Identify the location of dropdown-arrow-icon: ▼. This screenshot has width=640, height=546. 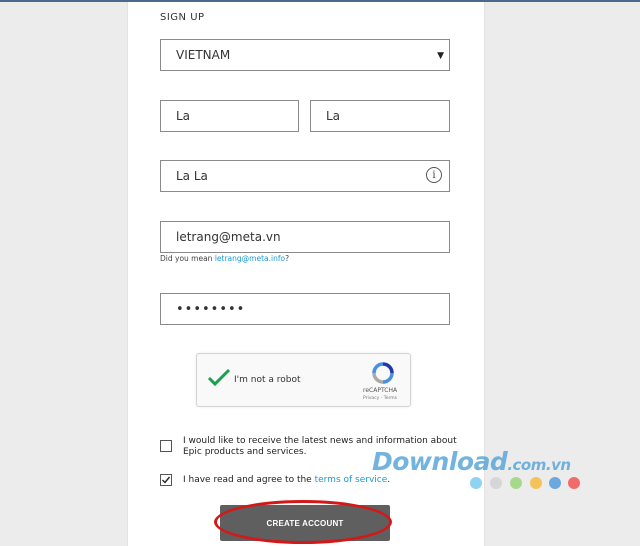
(440, 56).